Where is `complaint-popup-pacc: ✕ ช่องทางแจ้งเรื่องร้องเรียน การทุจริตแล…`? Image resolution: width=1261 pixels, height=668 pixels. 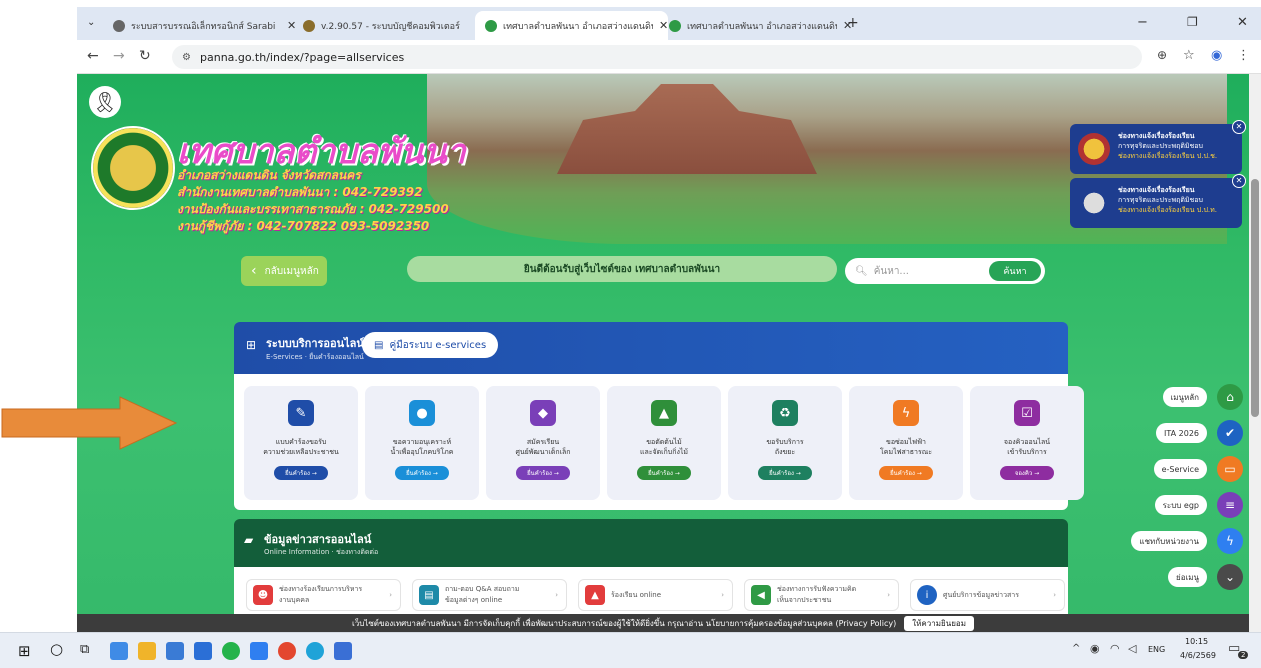
complaint-popup-pacc: ✕ ช่องทางแจ้งเรื่องร้องเรียน การทุจริตแล… is located at coordinates (1158, 201).